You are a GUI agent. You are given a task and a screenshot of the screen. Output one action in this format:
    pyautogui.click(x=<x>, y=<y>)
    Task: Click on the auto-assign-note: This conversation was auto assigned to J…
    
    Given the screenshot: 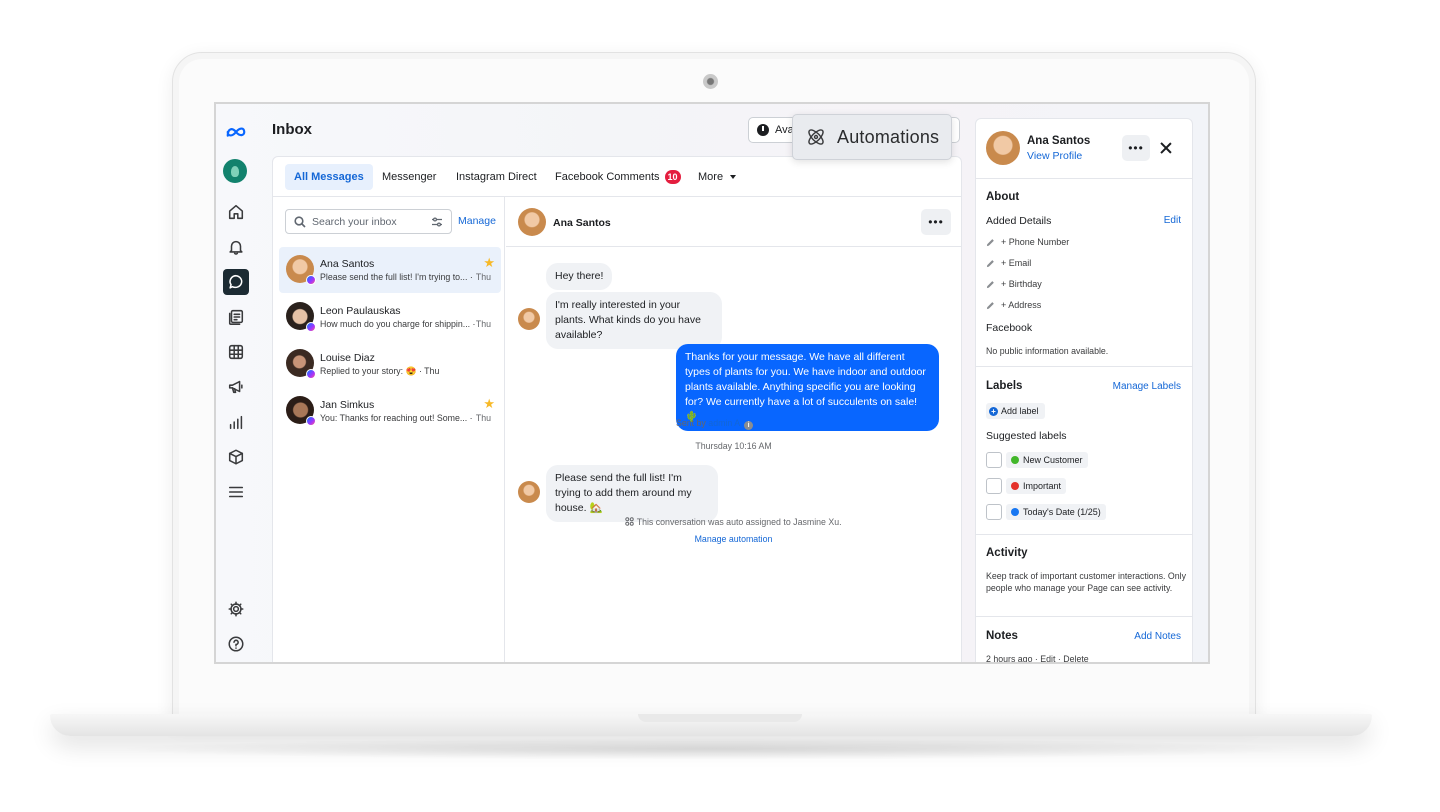 What is the action you would take?
    pyautogui.click(x=733, y=522)
    